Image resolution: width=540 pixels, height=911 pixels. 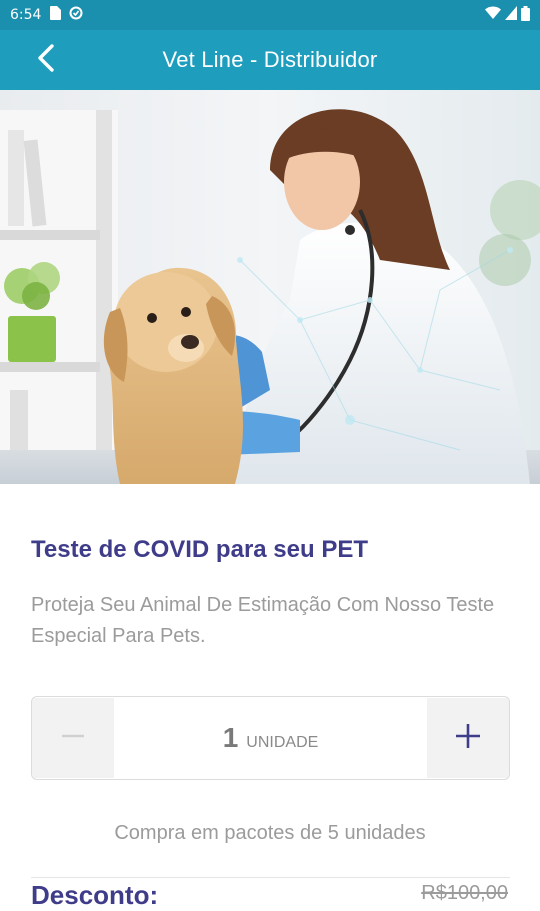 I want to click on quantity-display: 1 UNIDADE, so click(x=270, y=738).